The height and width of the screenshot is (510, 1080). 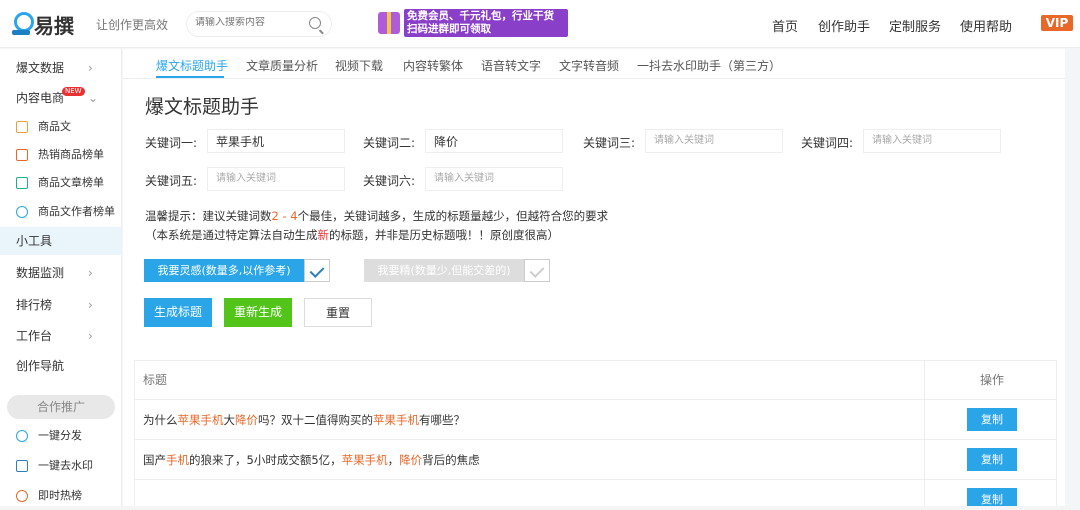 I want to click on title-cell: 为什么苹果手机大降价吗？双十二值得购买的苹果手机有哪些？, so click(x=304, y=420).